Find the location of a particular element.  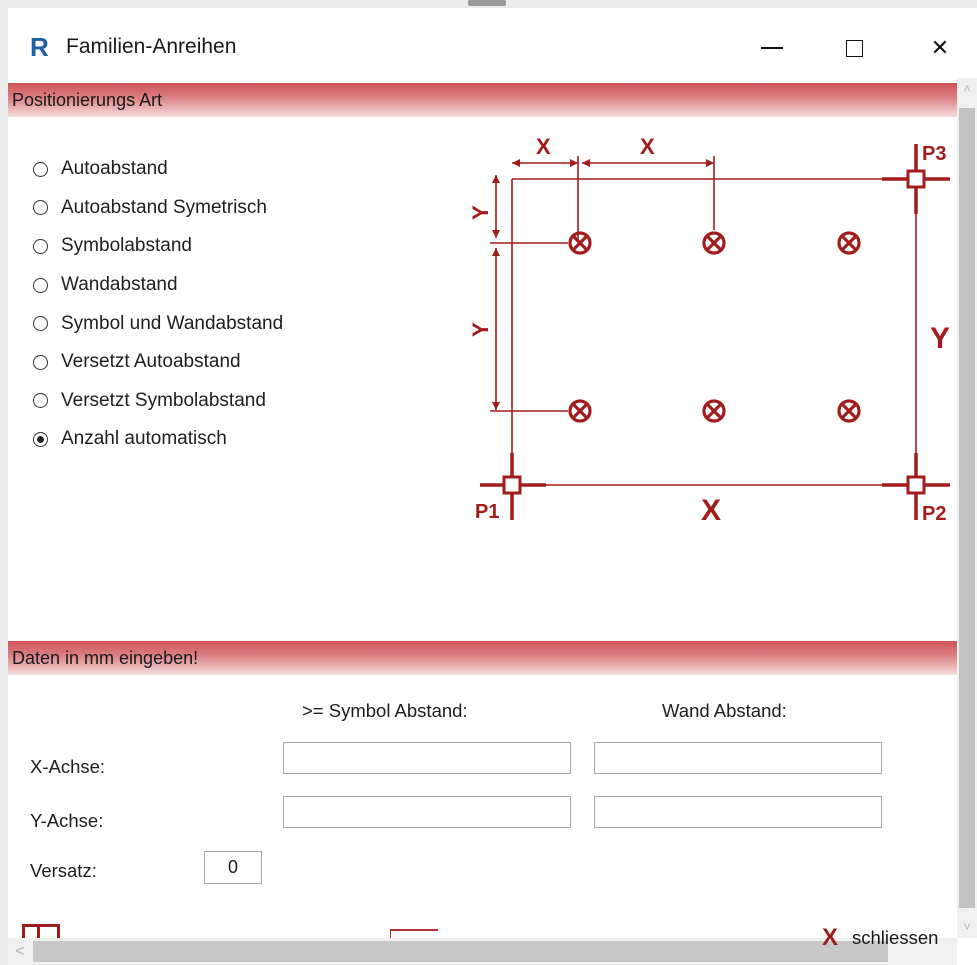

radio-option: Anzahl automatisch is located at coordinates (158, 439).